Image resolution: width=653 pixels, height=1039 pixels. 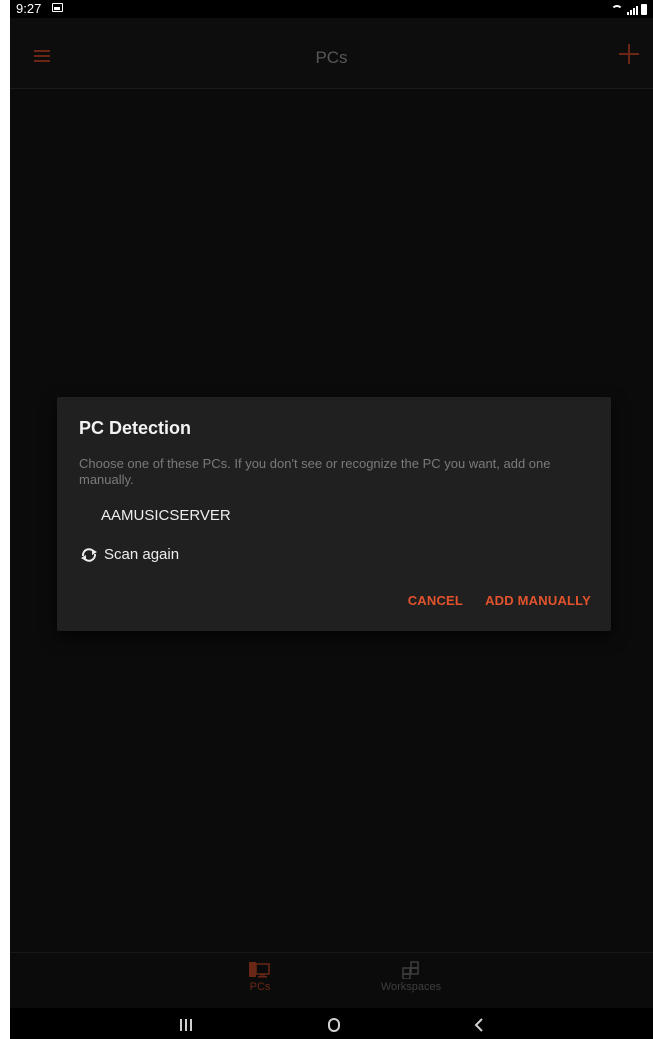 What do you see at coordinates (331, 57) in the screenshot?
I see `page-title: PCs` at bounding box center [331, 57].